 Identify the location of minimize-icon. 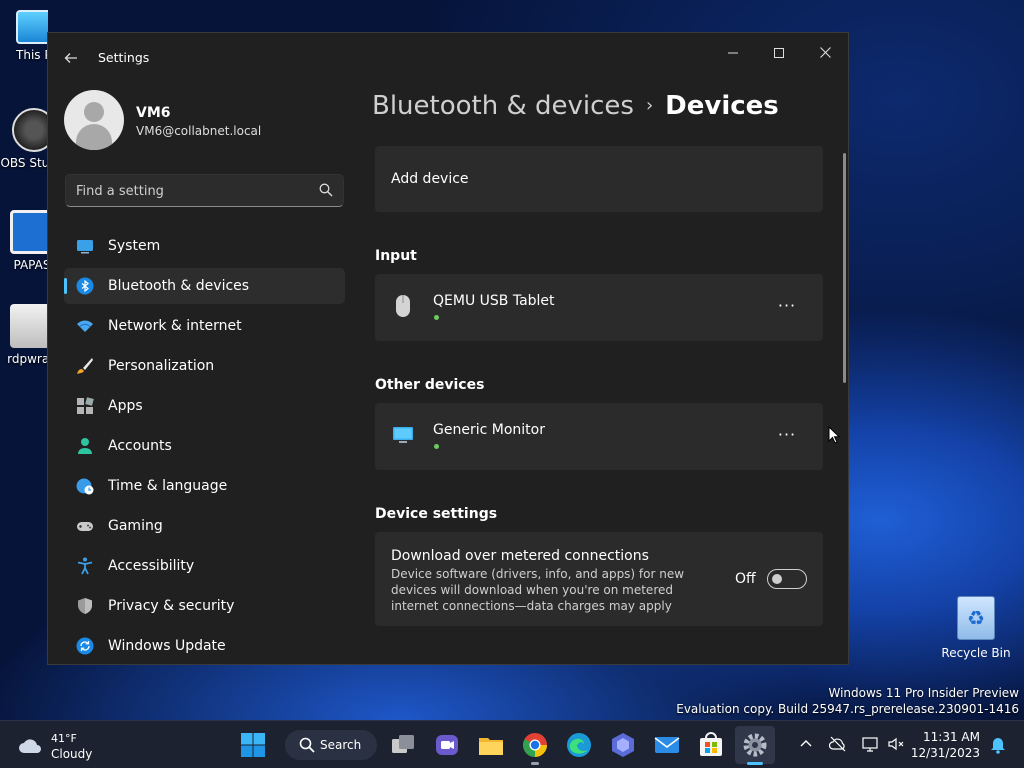
(733, 53).